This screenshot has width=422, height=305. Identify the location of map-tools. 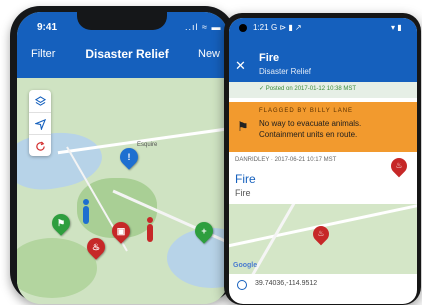
(40, 123).